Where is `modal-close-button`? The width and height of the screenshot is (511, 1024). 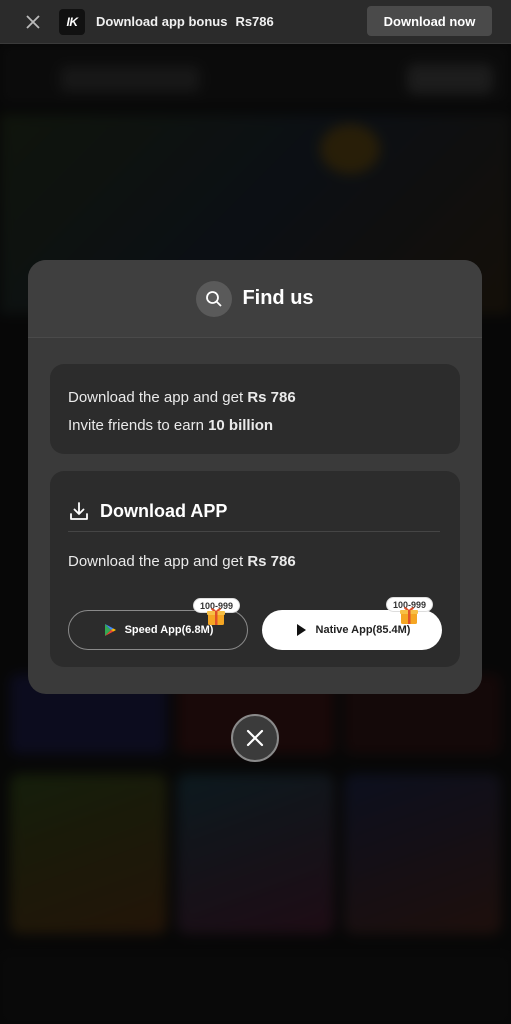
modal-close-button is located at coordinates (255, 738).